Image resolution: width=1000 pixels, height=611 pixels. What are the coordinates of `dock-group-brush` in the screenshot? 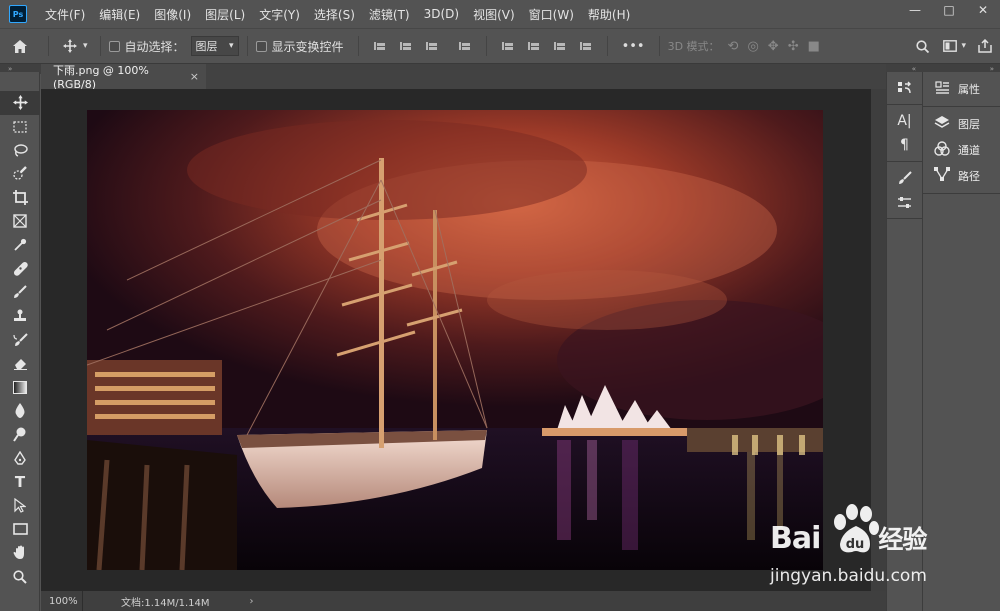 It's located at (904, 190).